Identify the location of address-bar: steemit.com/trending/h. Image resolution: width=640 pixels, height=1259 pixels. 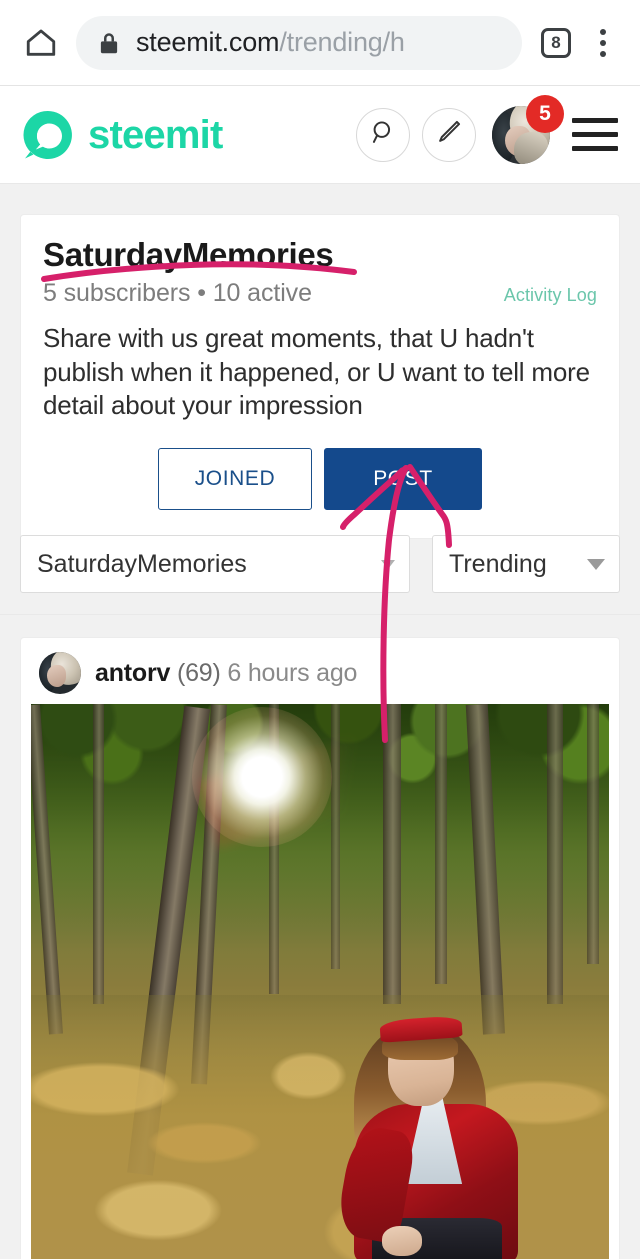
(299, 42).